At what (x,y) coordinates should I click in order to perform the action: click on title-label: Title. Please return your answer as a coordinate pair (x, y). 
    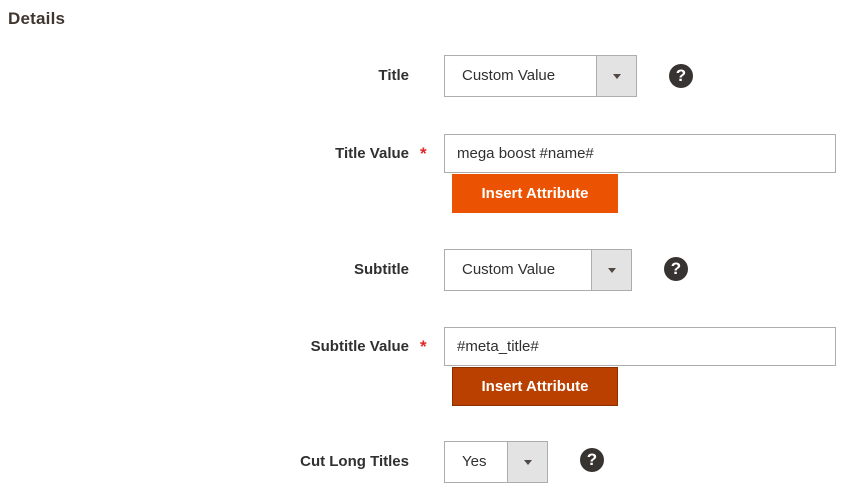
    Looking at the image, I should click on (393, 75).